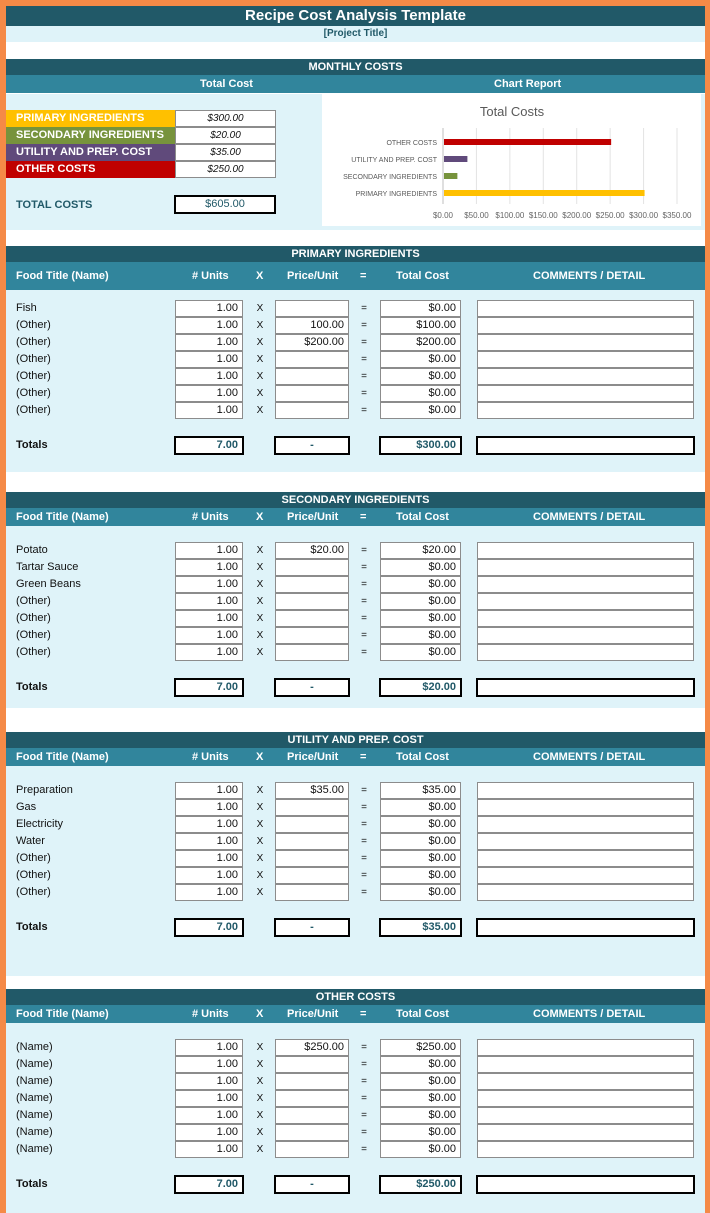 This screenshot has width=710, height=1213. What do you see at coordinates (225, 169) in the screenshot?
I see `category-value: $250.00` at bounding box center [225, 169].